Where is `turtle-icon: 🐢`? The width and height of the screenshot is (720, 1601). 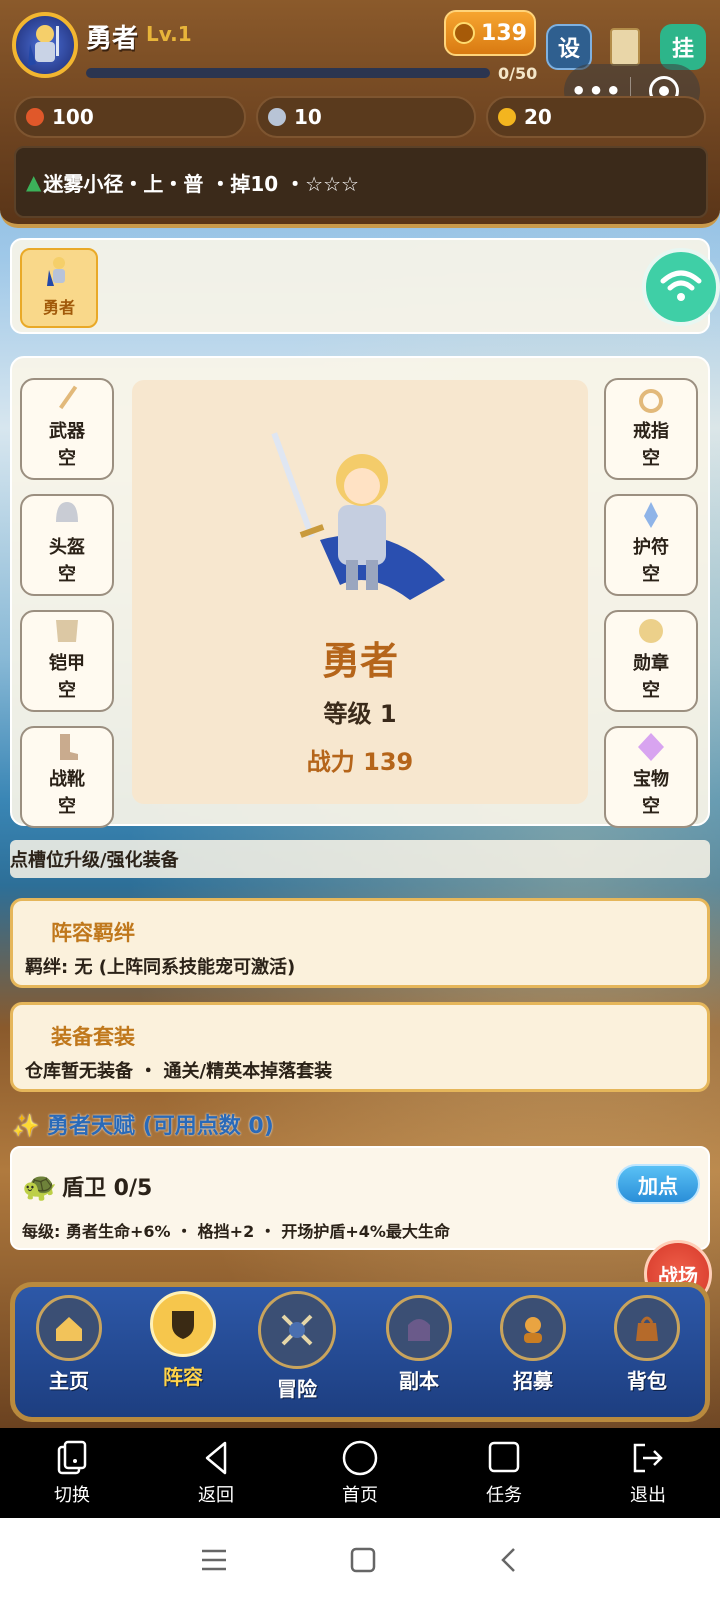
turtle-icon: 🐢 is located at coordinates (39, 1186).